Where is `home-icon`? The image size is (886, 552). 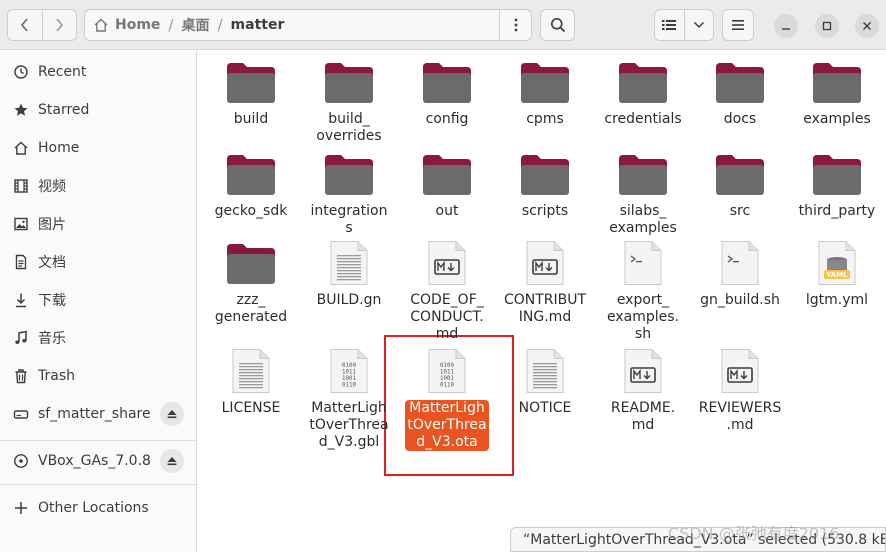 home-icon is located at coordinates (21, 148).